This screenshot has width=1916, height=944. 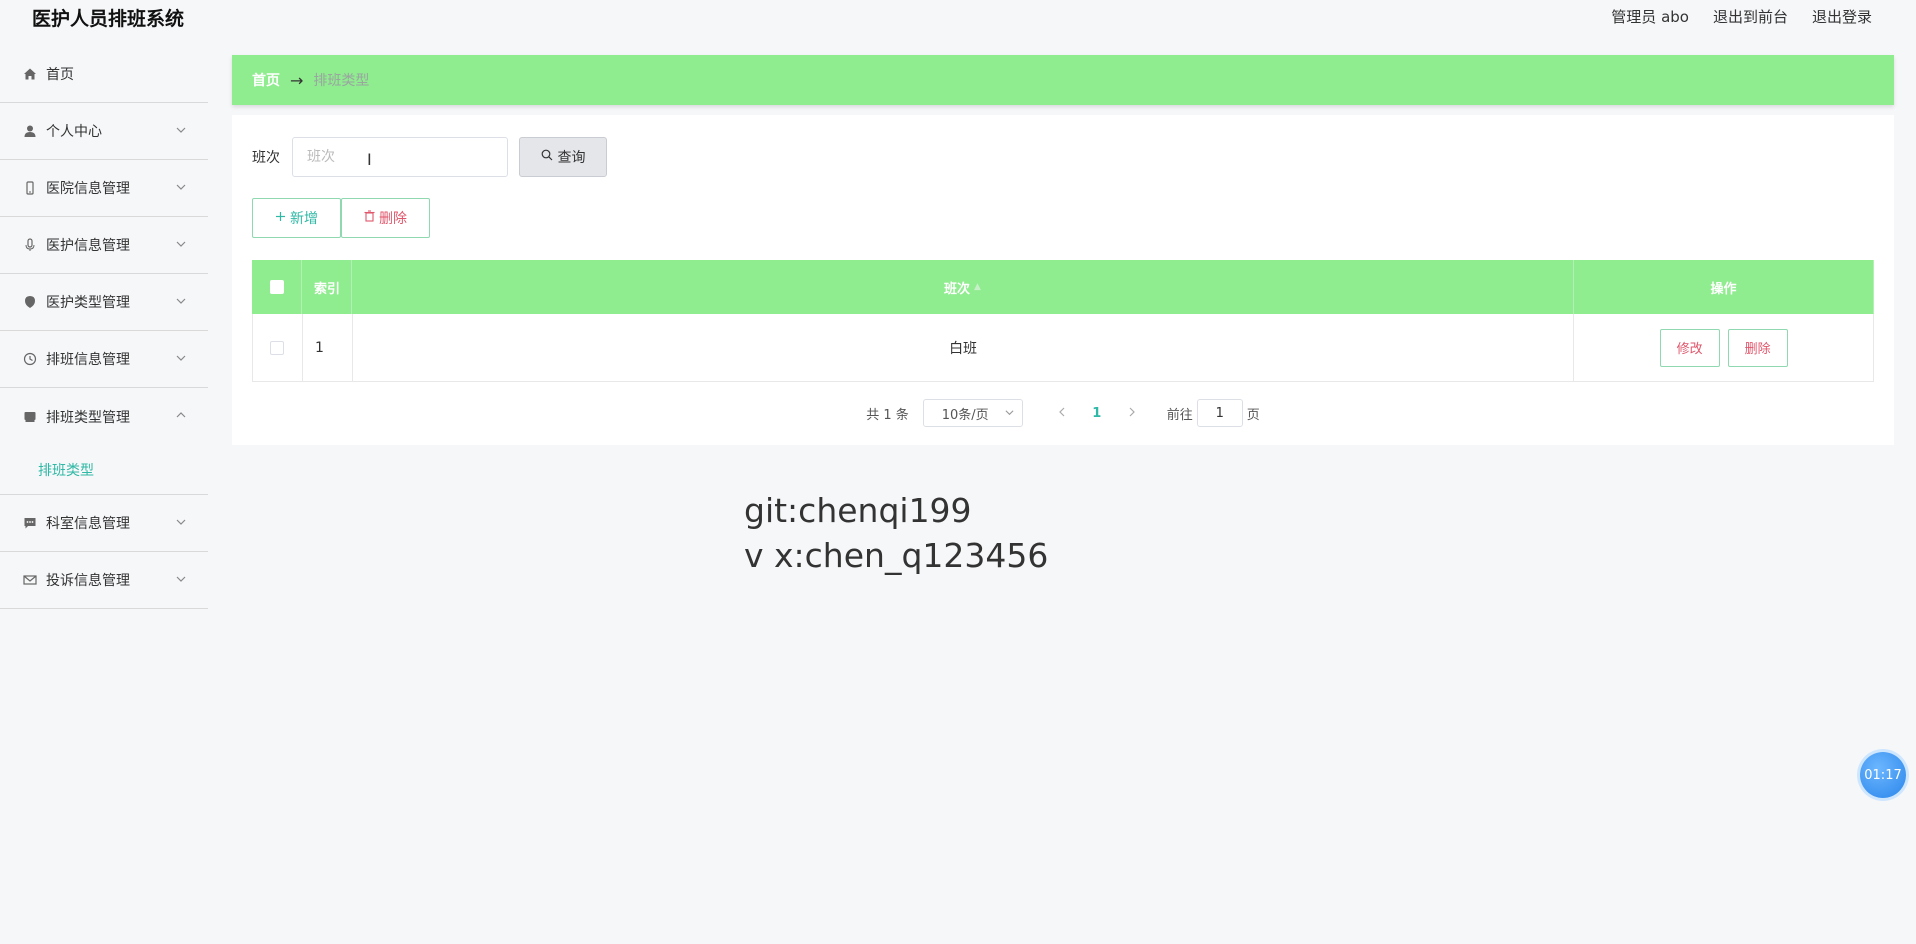 I want to click on goto-page: 前往 页, so click(x=1213, y=413).